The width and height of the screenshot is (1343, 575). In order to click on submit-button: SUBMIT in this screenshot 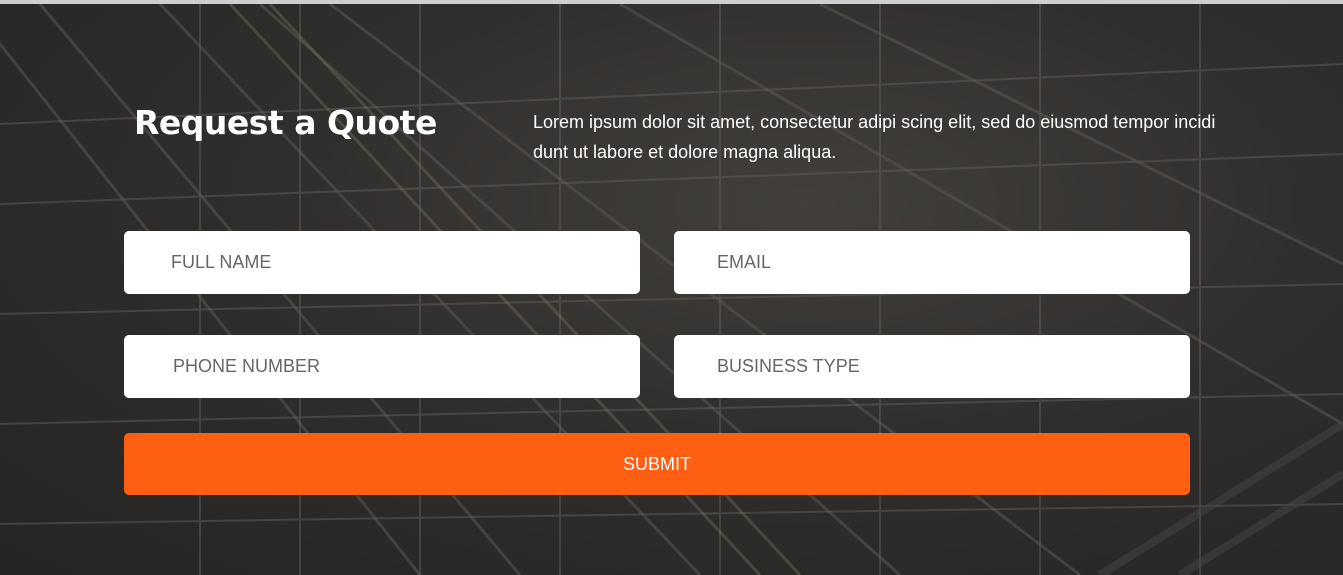, I will do `click(657, 464)`.